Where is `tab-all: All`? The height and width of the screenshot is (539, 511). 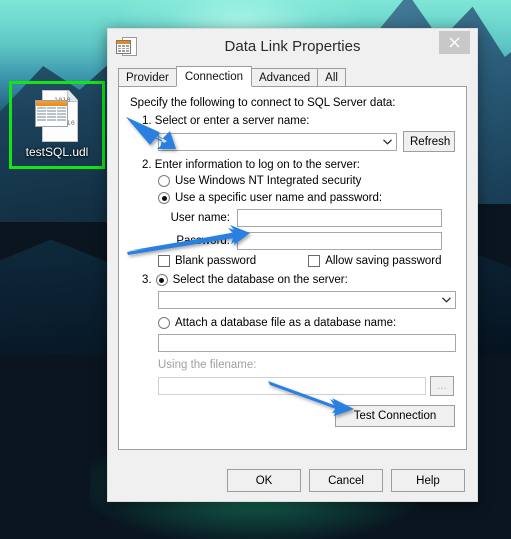 tab-all: All is located at coordinates (331, 77).